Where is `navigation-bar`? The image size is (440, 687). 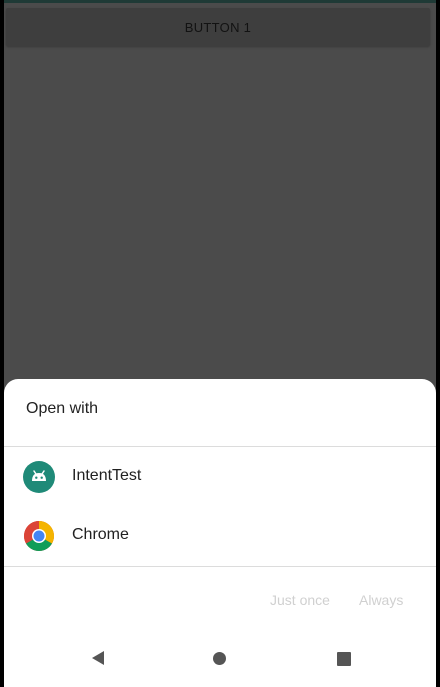 navigation-bar is located at coordinates (220, 661).